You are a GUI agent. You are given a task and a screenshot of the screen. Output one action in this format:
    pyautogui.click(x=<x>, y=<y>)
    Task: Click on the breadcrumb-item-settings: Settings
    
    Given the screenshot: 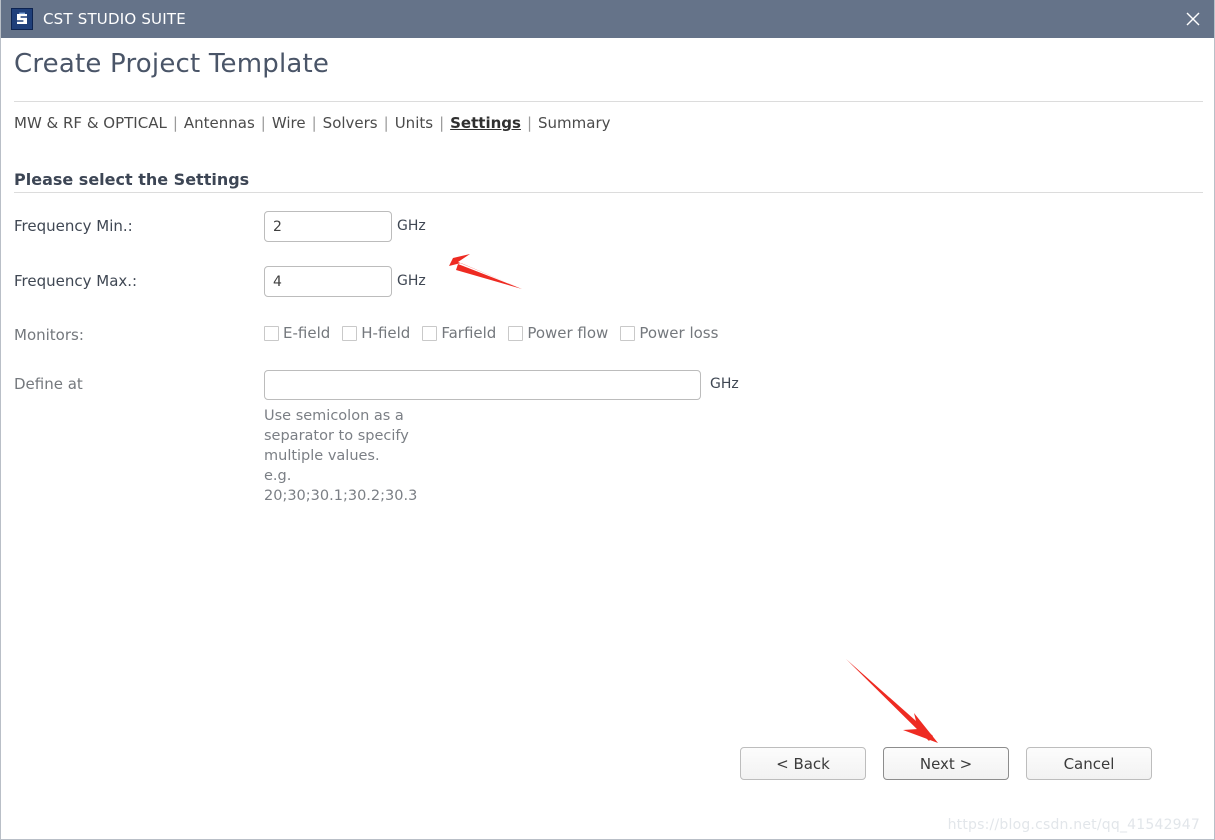 What is the action you would take?
    pyautogui.click(x=485, y=123)
    